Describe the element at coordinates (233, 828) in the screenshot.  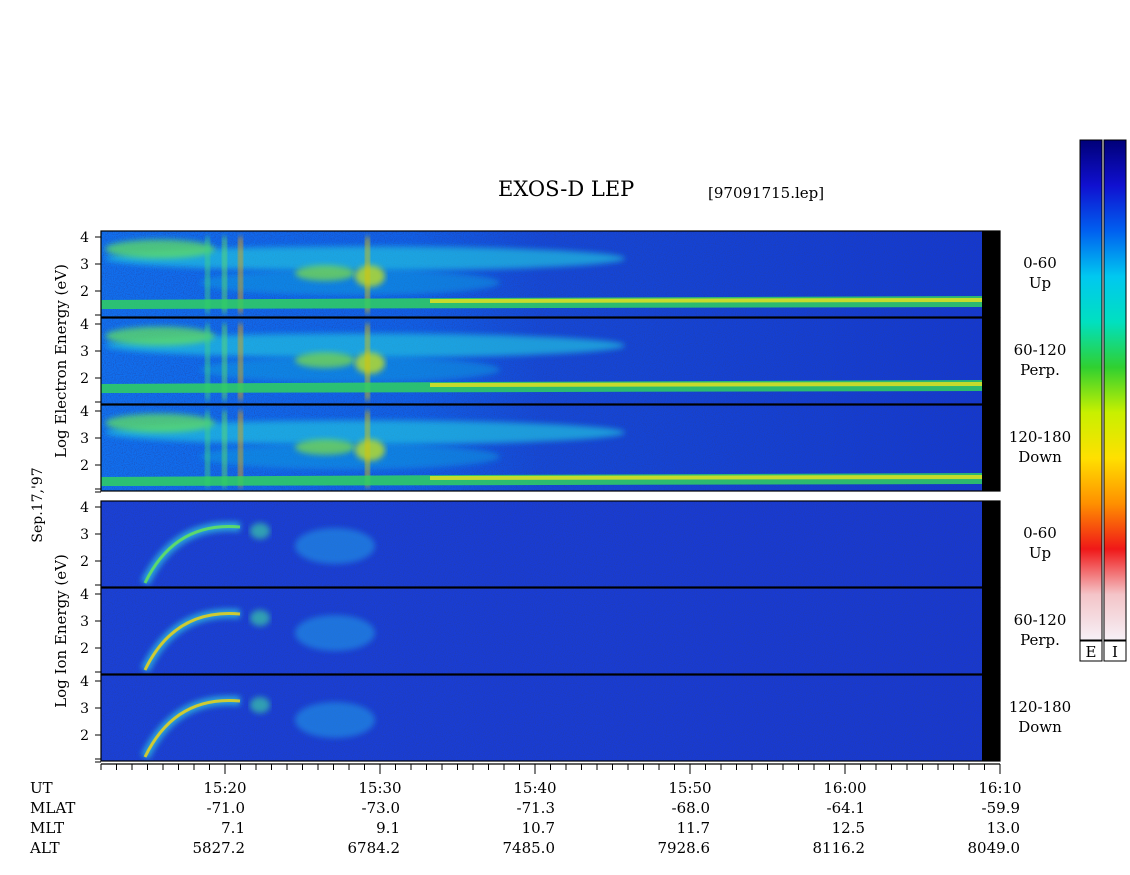
I see `ephemeris-value: 7.1` at that location.